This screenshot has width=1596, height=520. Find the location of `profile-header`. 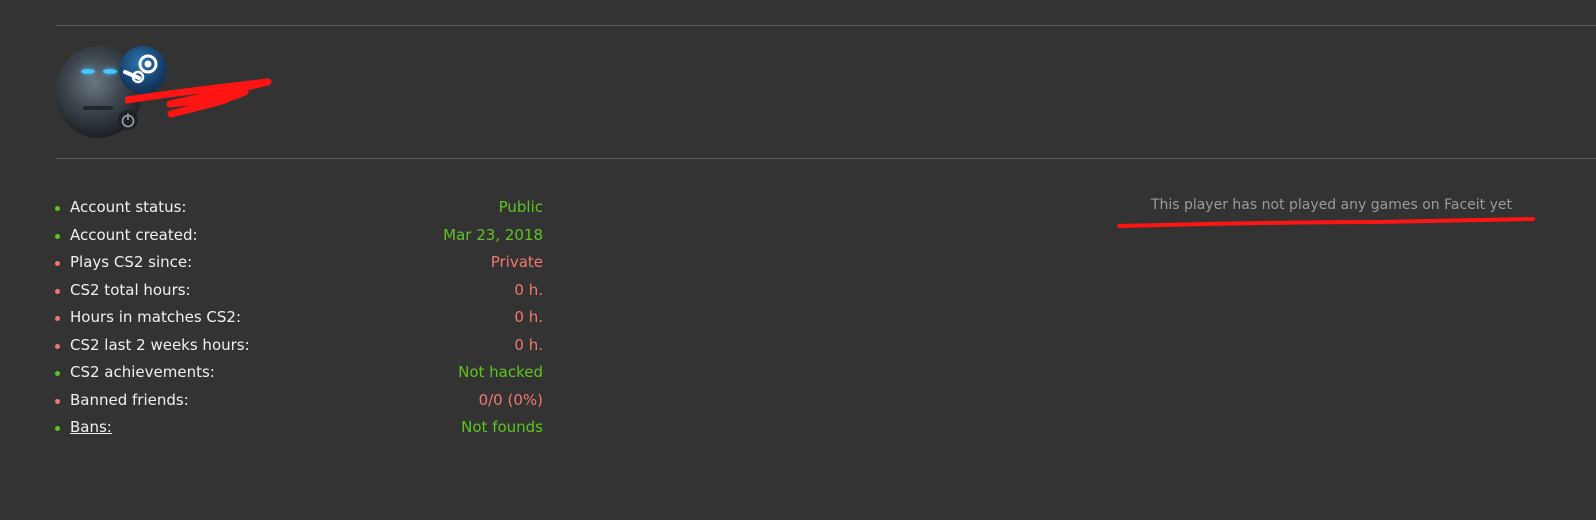

profile-header is located at coordinates (170, 94).